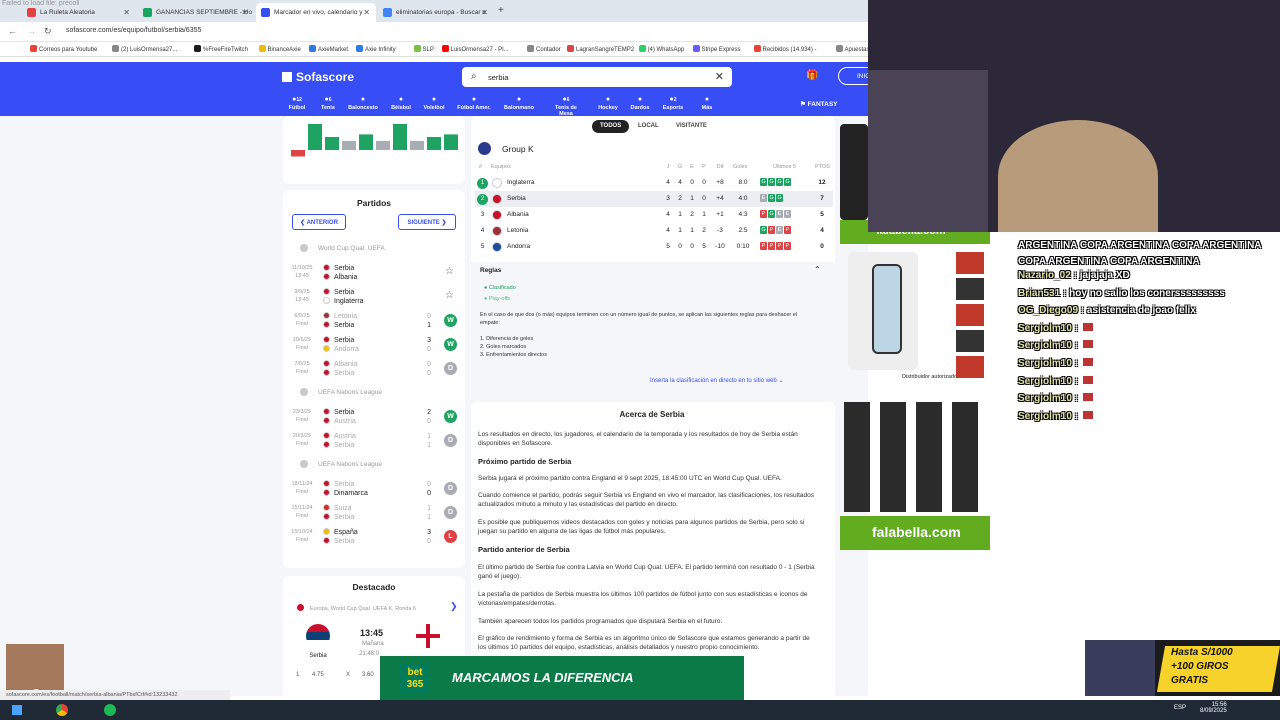 Image resolution: width=1280 pixels, height=720 pixels. Describe the element at coordinates (375, 538) in the screenshot. I see `match-row: 15/10/24 Final España Serbia 3 0 L` at that location.